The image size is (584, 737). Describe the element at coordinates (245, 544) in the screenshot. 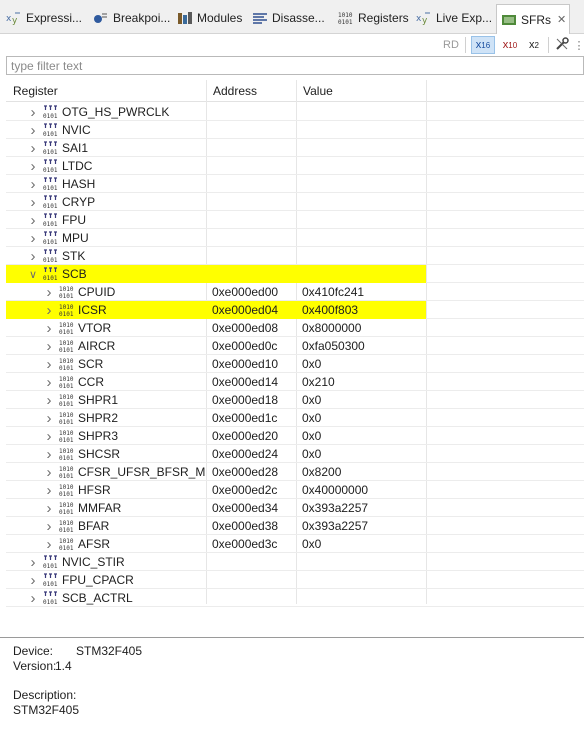

I see `register-address: 0xe000ed3c` at that location.